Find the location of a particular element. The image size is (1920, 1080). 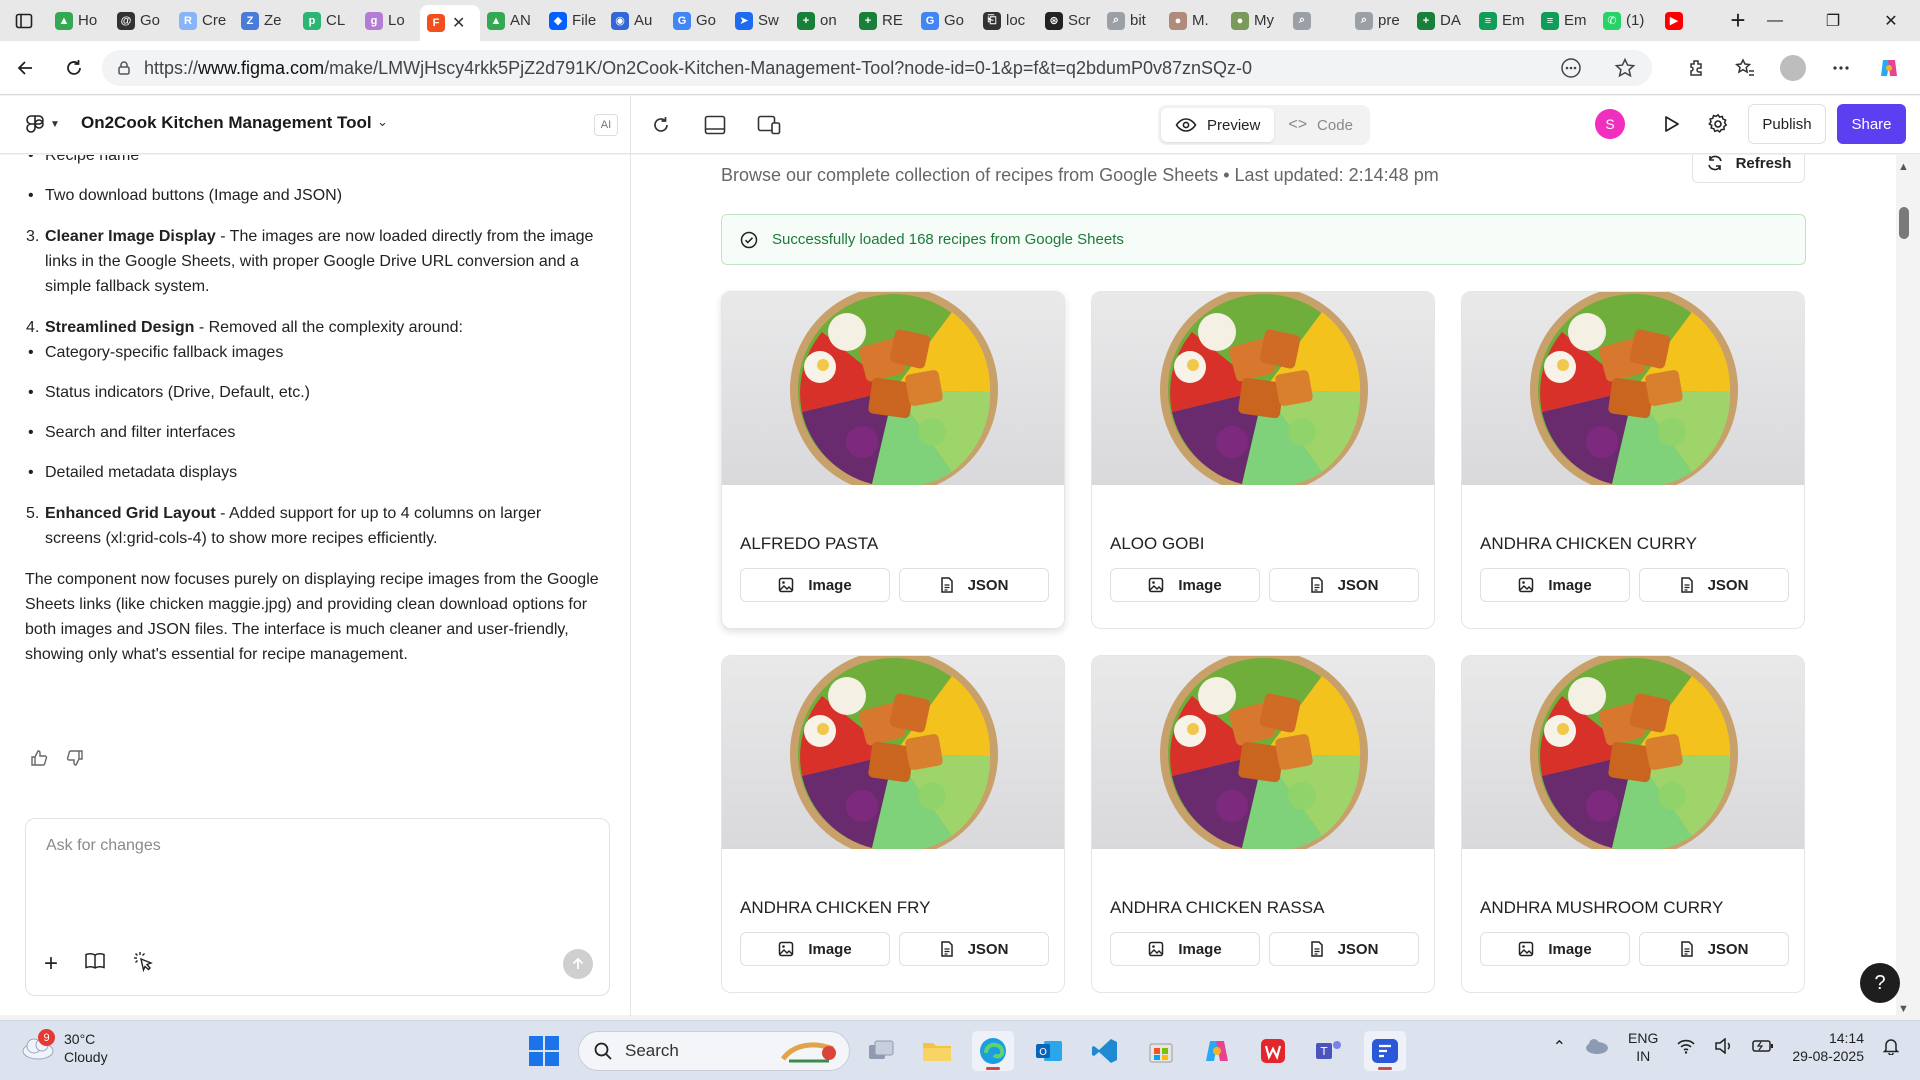

volume-icon is located at coordinates (1724, 1046).